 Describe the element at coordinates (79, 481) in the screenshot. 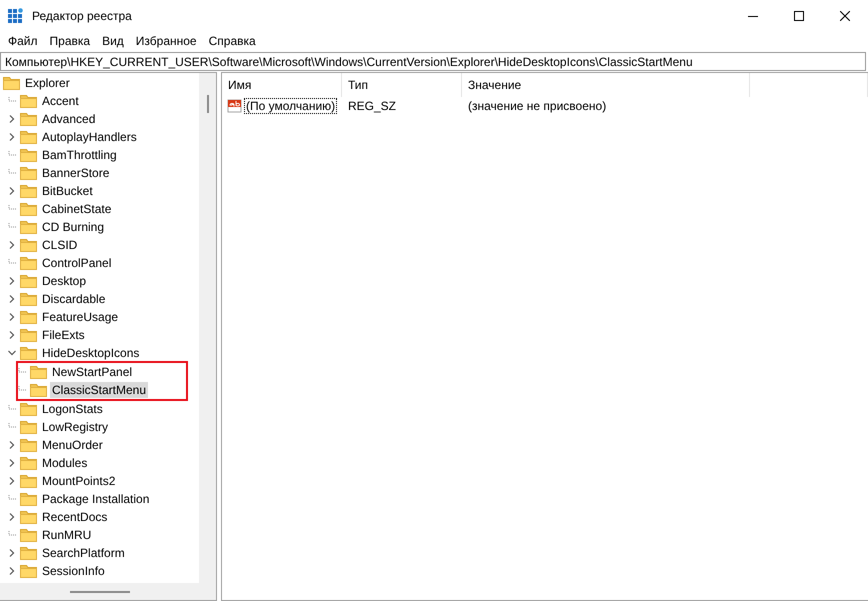

I see `tree-item: MountPoints2` at that location.